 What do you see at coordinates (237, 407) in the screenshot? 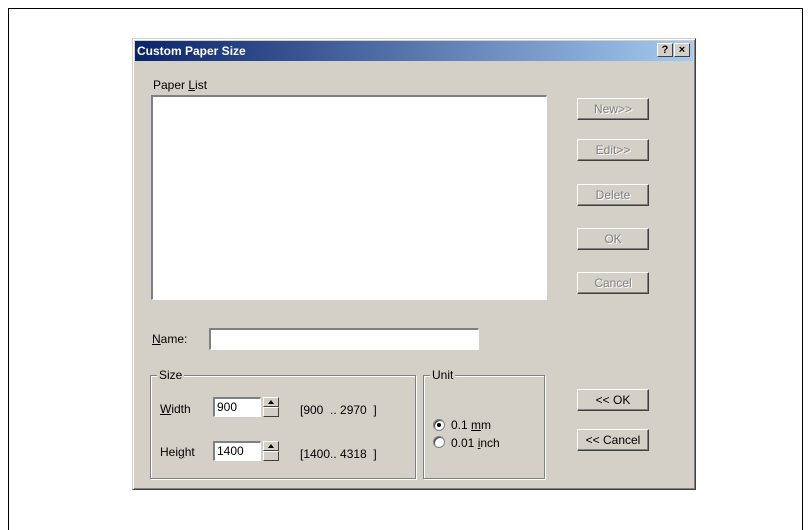
I see `width-input: 900` at bounding box center [237, 407].